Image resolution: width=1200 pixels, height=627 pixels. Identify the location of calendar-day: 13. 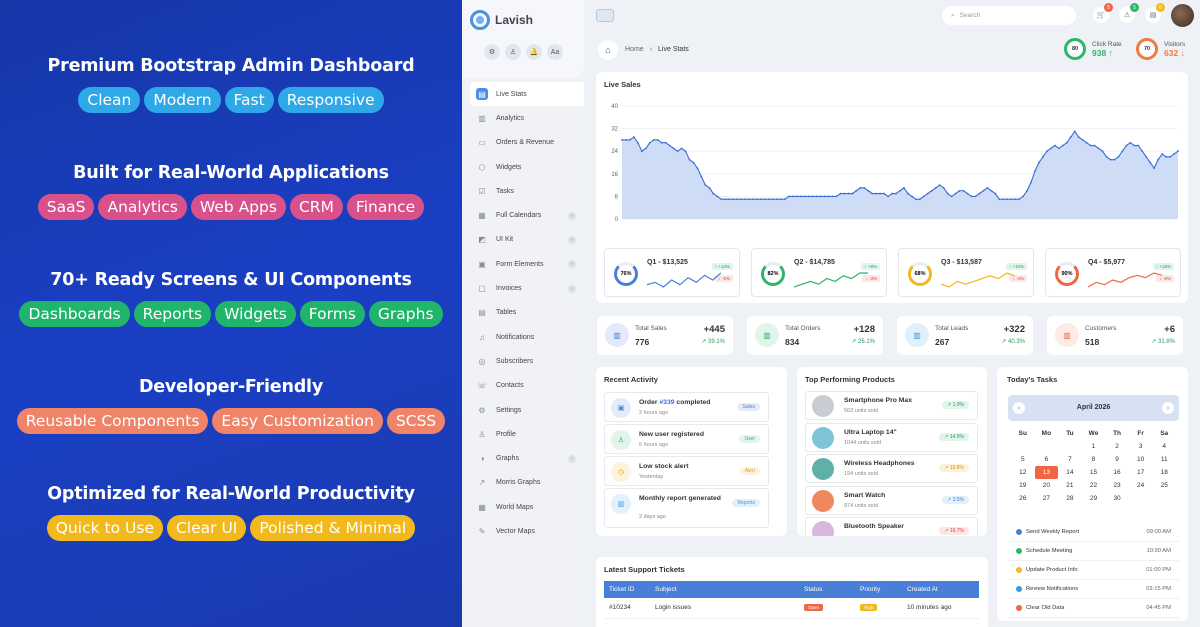
(1046, 472).